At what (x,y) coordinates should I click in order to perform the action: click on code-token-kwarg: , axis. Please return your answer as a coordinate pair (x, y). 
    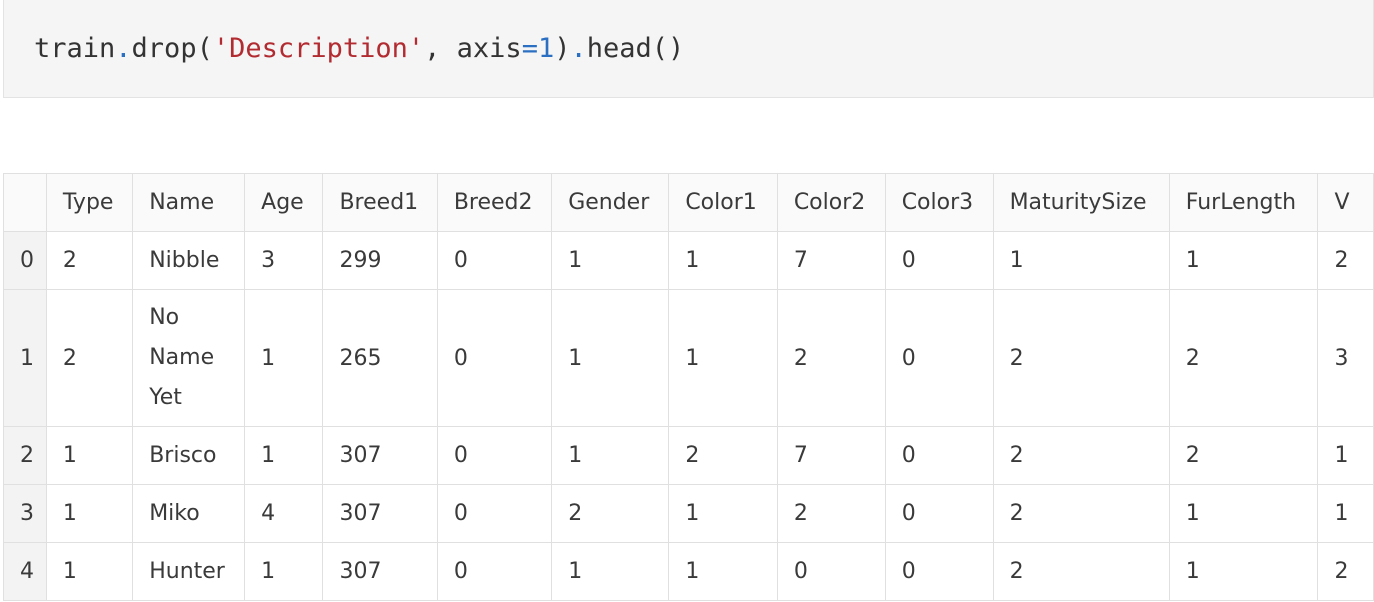
    Looking at the image, I should click on (473, 48).